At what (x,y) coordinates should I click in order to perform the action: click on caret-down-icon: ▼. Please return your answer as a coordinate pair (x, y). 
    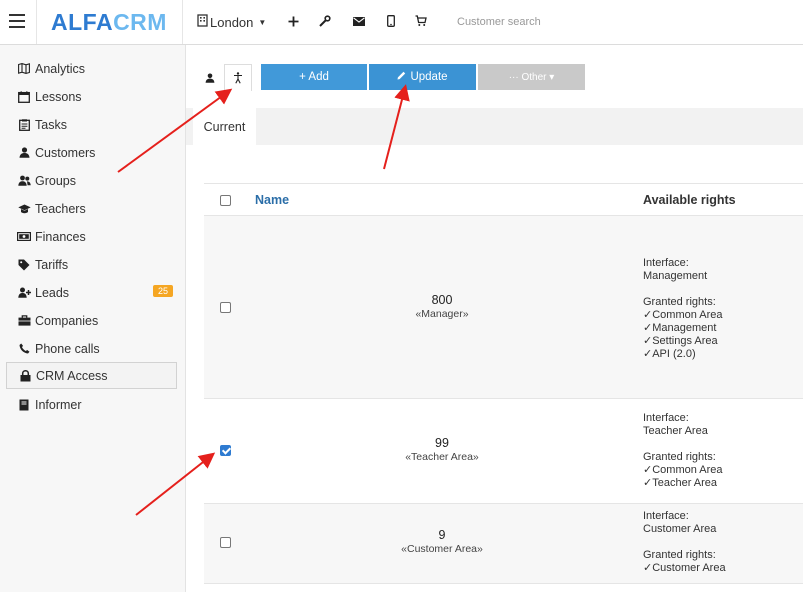
    Looking at the image, I should click on (262, 22).